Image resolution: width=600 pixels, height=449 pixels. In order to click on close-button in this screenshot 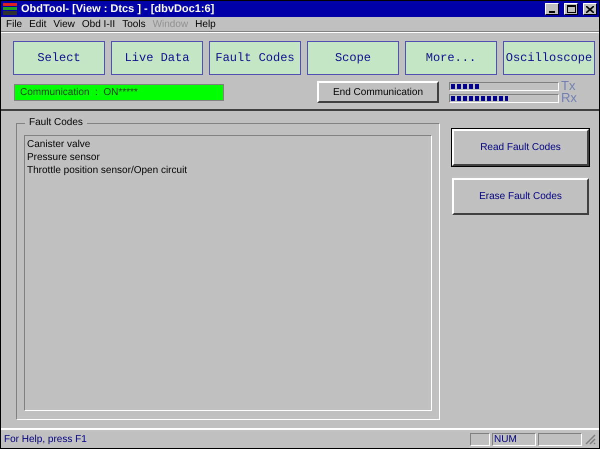, I will do `click(590, 9)`.